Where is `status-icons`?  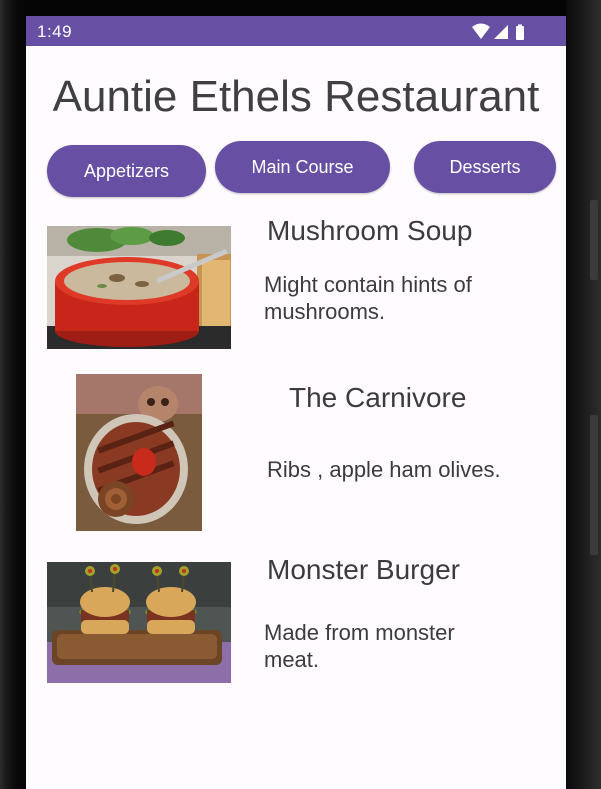
status-icons is located at coordinates (498, 31).